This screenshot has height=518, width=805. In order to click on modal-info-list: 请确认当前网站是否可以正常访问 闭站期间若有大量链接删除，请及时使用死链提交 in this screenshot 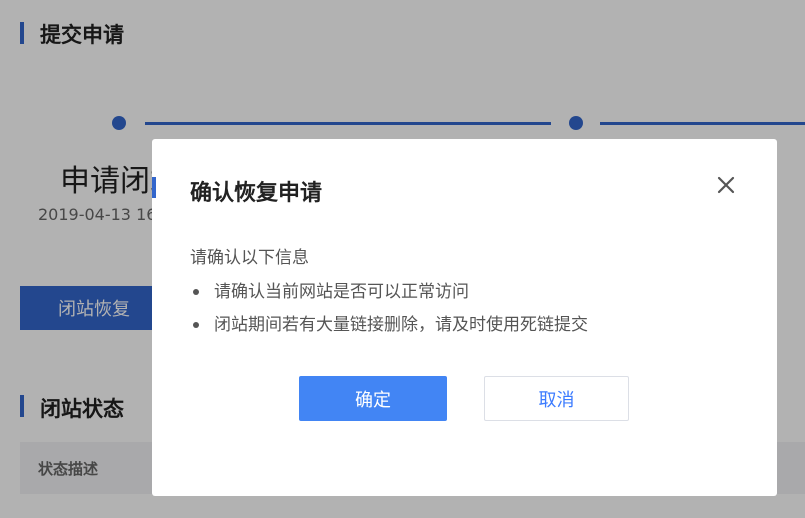, I will do `click(389, 310)`.